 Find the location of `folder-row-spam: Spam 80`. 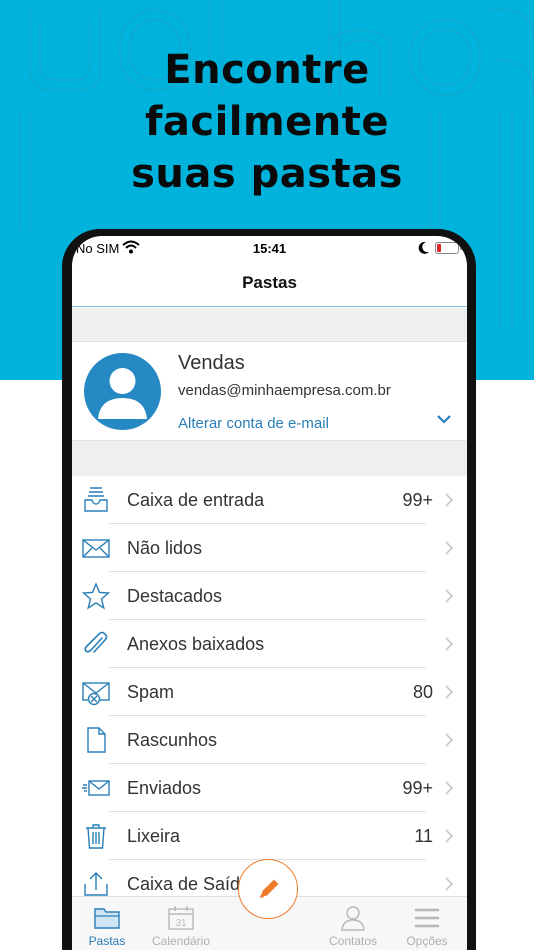

folder-row-spam: Spam 80 is located at coordinates (269, 692).